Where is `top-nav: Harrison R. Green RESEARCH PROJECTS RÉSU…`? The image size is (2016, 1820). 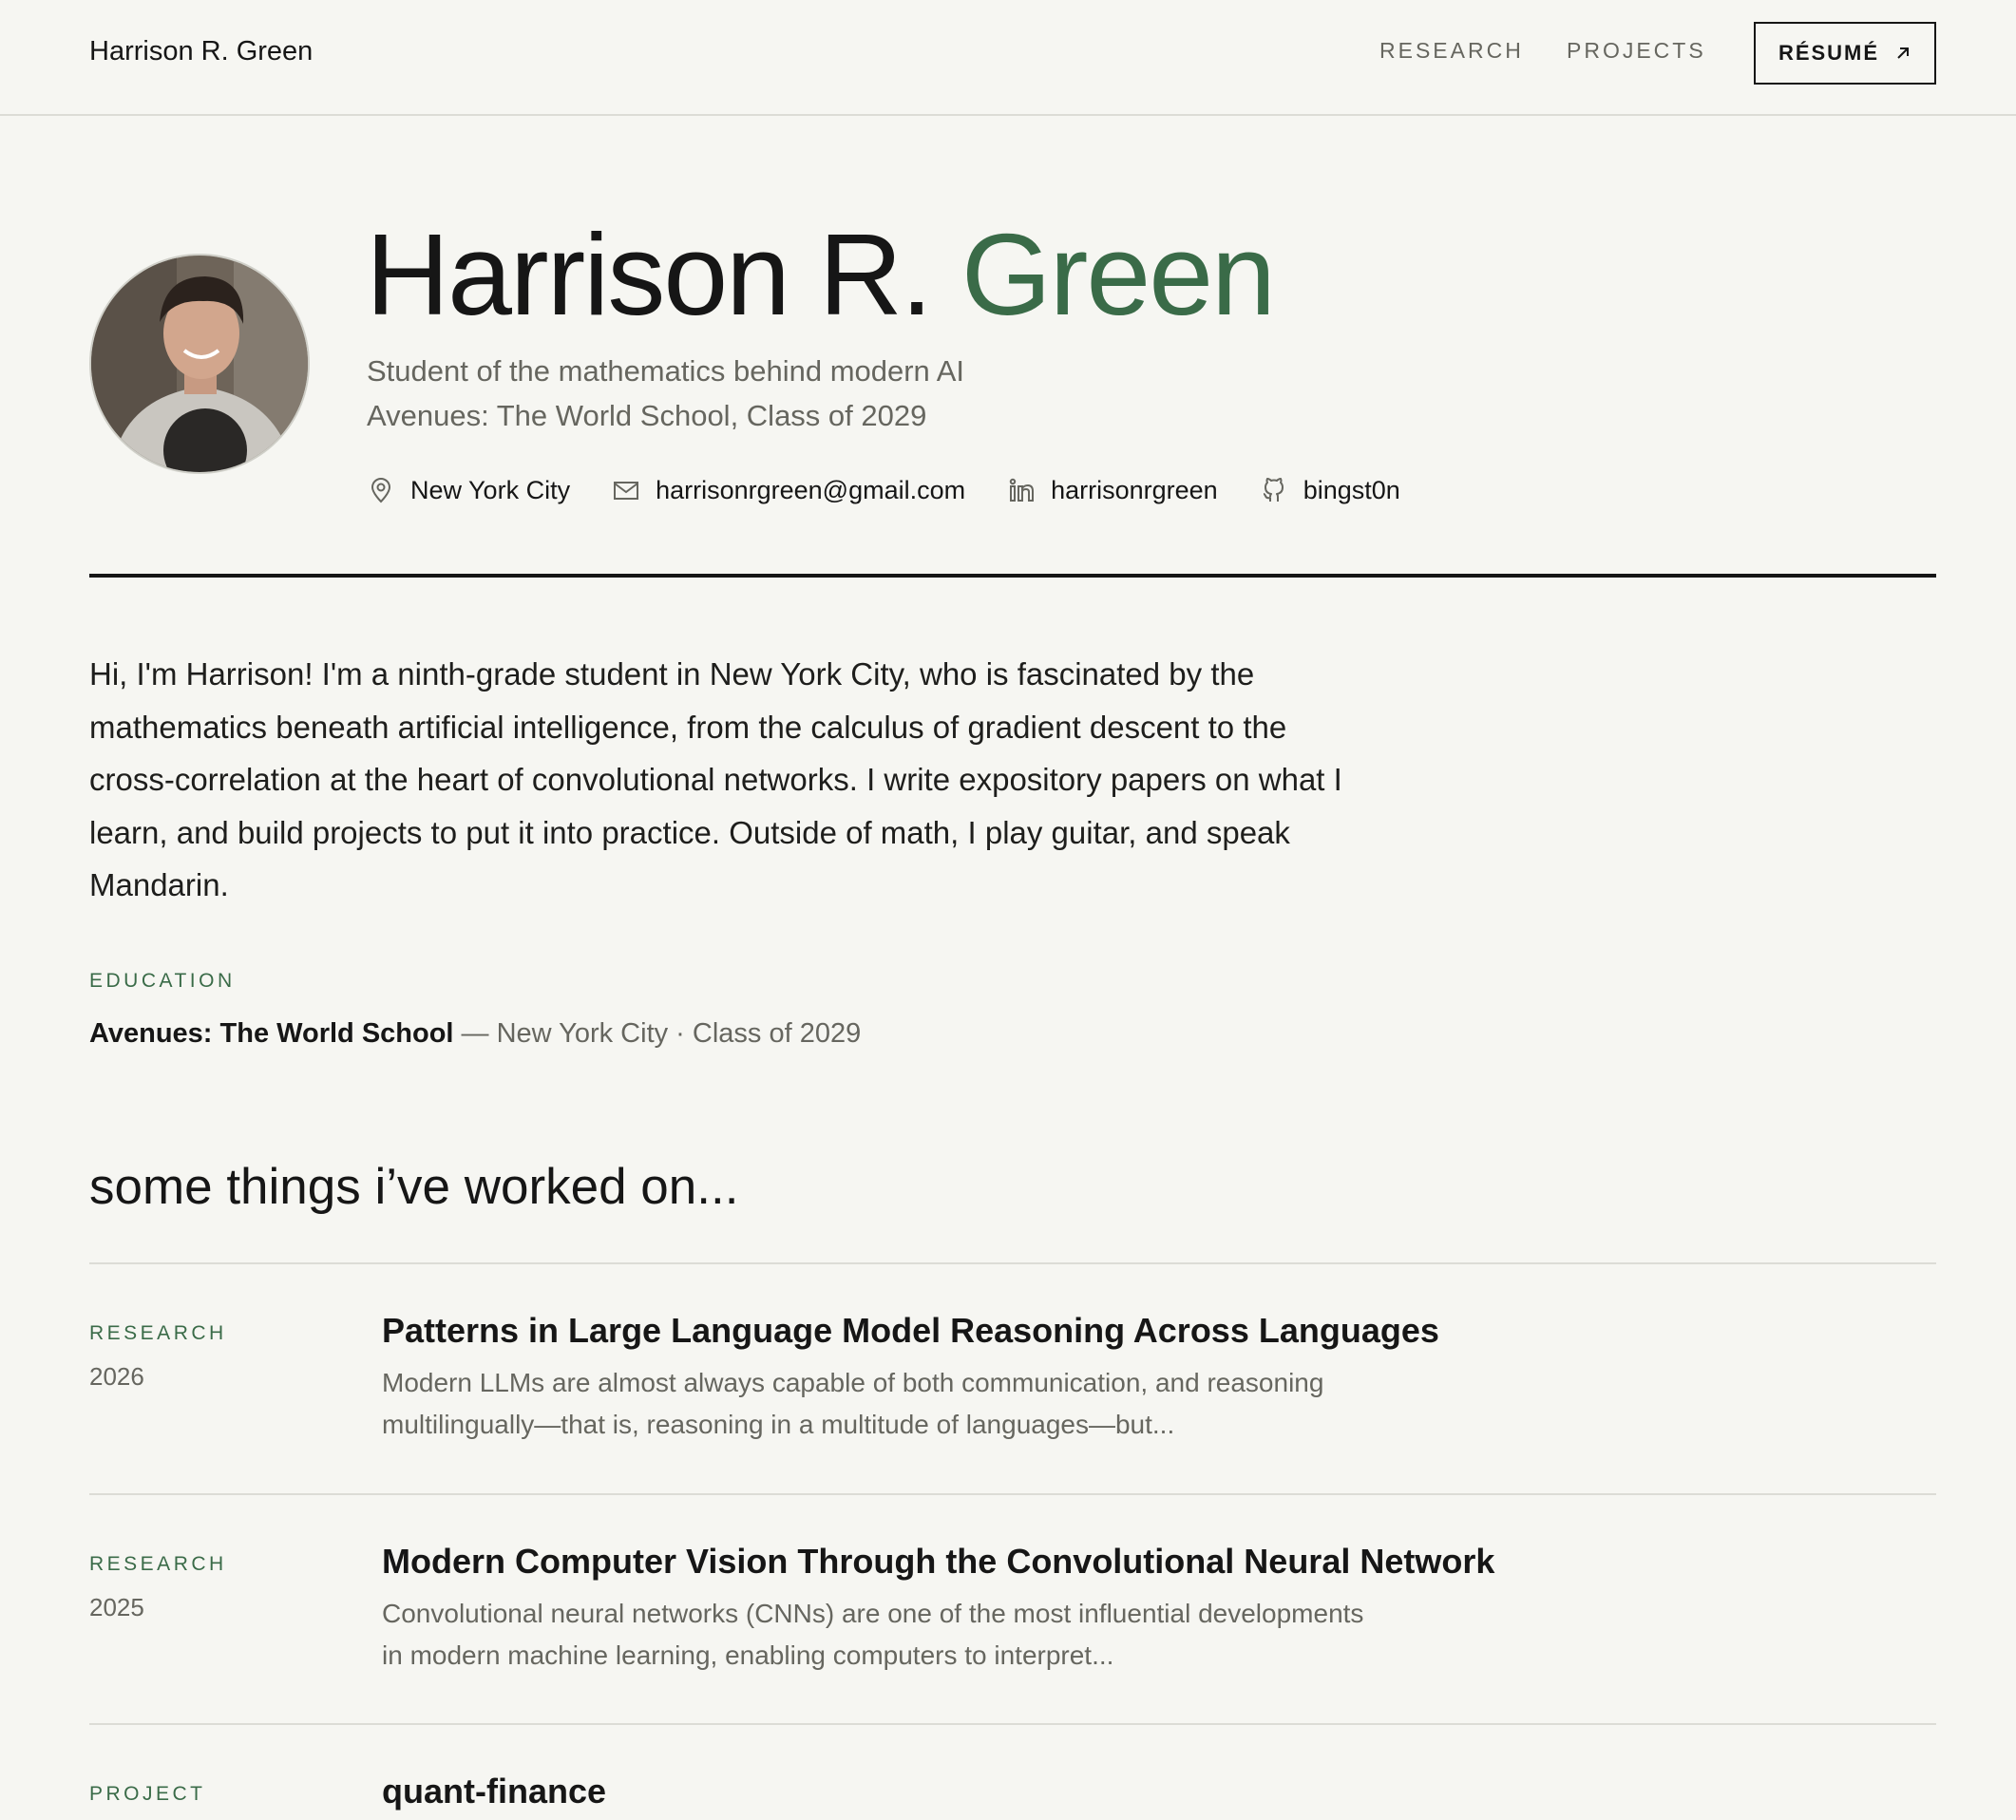 top-nav: Harrison R. Green RESEARCH PROJECTS RÉSU… is located at coordinates (1008, 58).